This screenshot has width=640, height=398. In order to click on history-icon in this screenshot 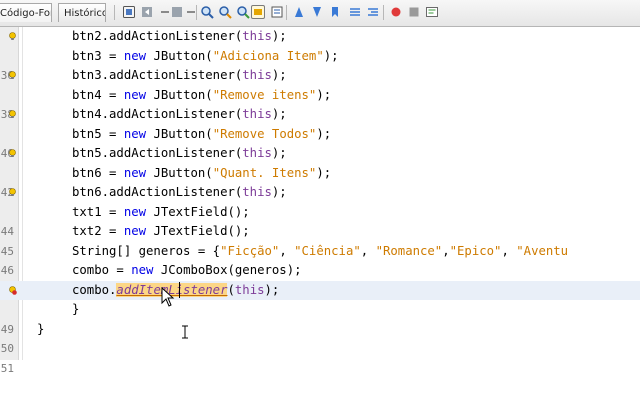, I will do `click(129, 12)`.